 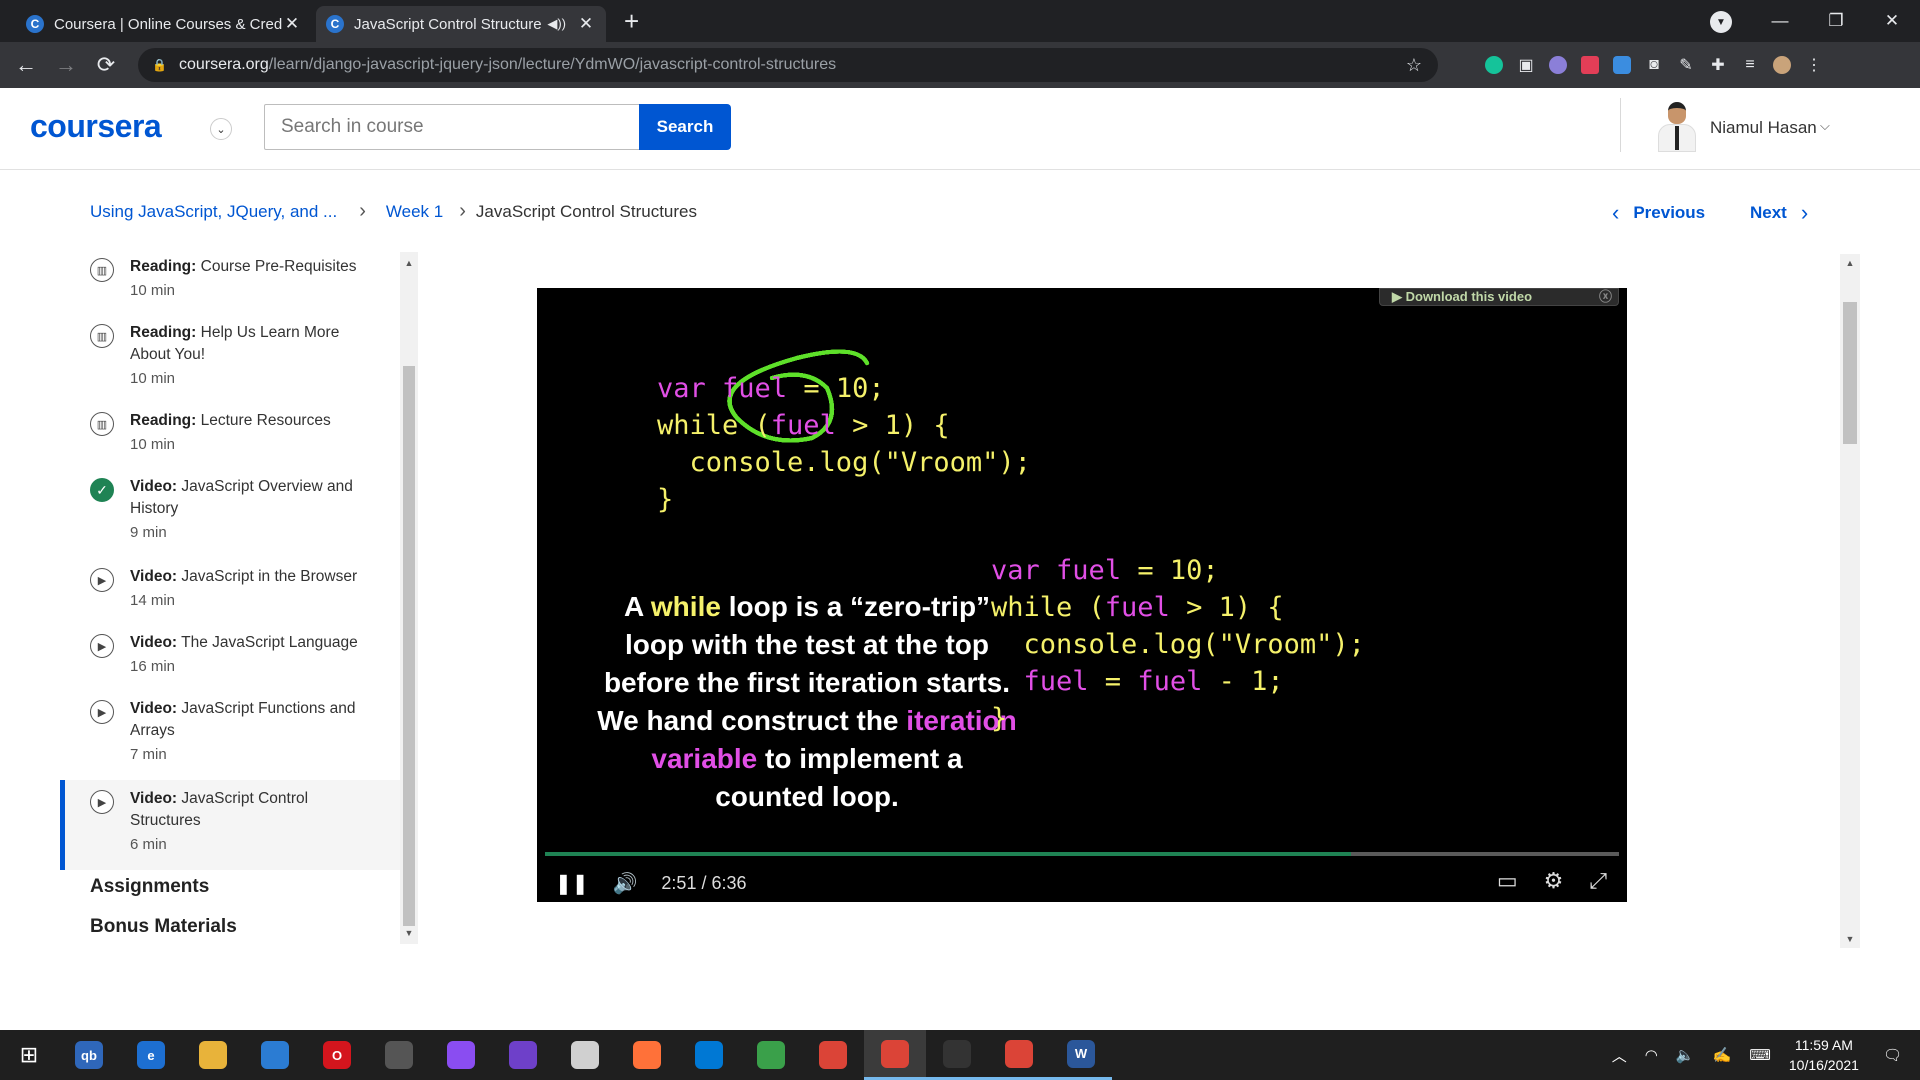 I want to click on chevron-down-icon: ⌵, so click(x=1825, y=126).